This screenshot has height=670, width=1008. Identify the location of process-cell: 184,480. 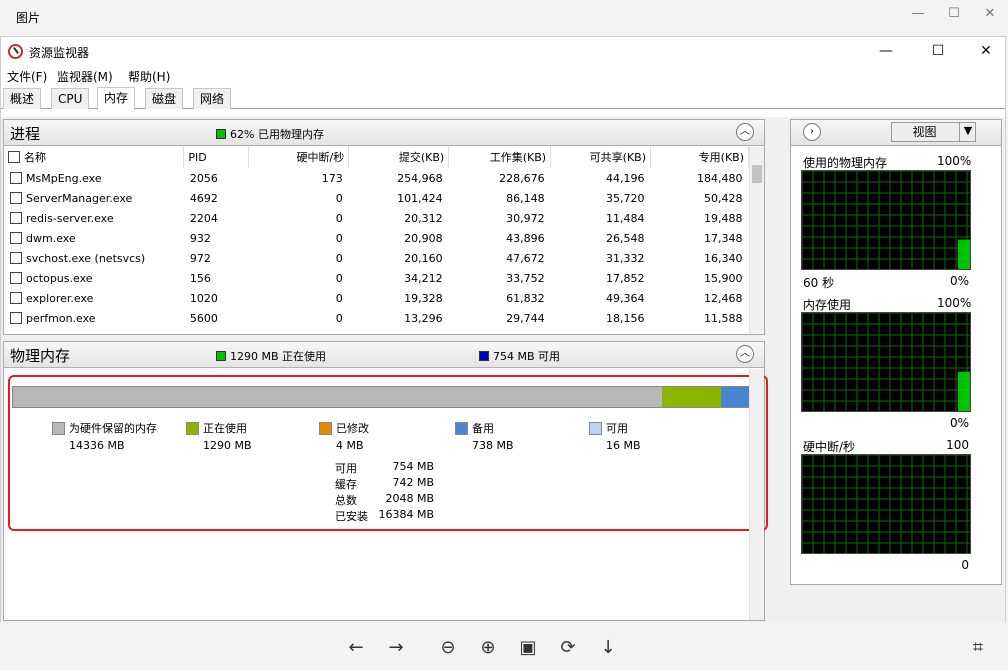
(720, 178).